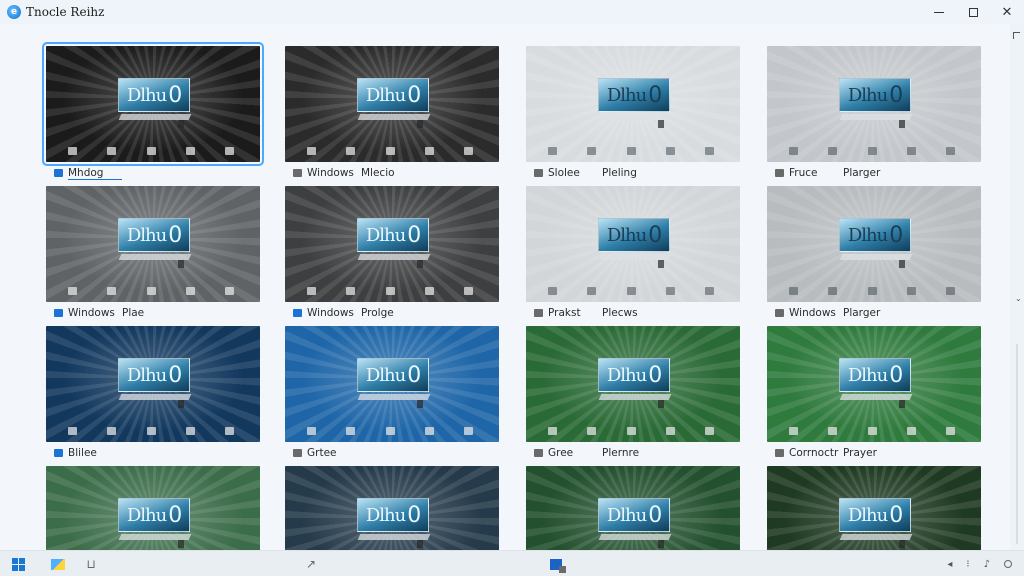 This screenshot has height=576, width=1024. I want to click on maximize-button, so click(973, 12).